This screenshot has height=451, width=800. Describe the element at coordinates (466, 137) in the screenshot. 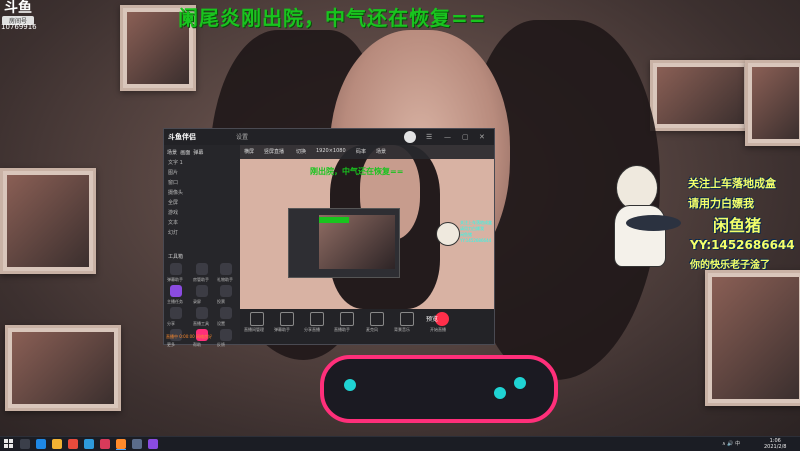

I see `maximize-icon: ▢` at that location.